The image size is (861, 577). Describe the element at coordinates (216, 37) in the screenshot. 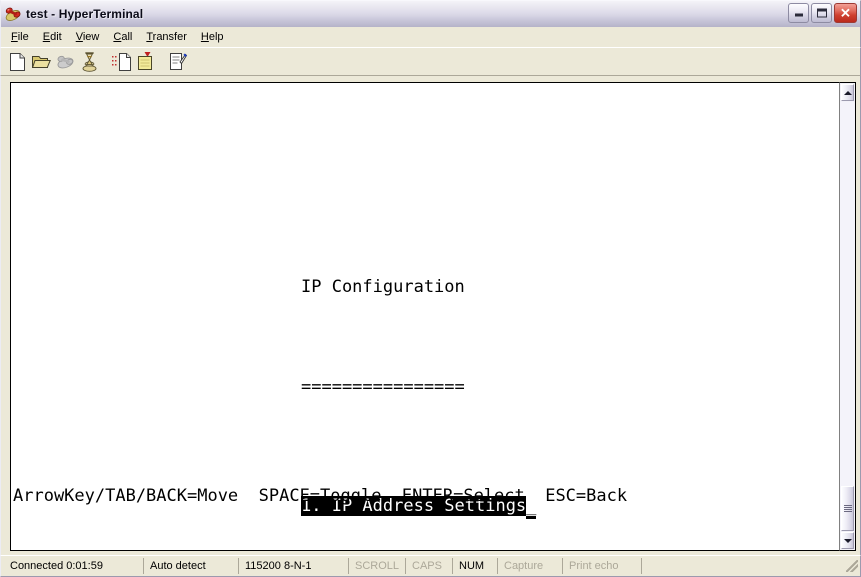

I see `menu-item-help-label: elp` at that location.